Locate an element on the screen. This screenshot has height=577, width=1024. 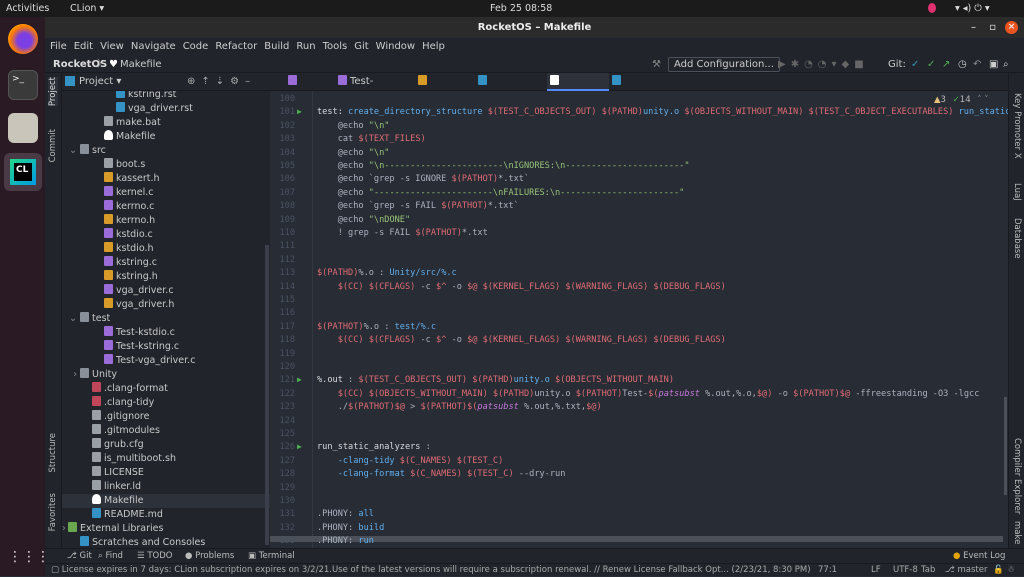
git-tool-tab: ⎇ Git is located at coordinates (79, 556).